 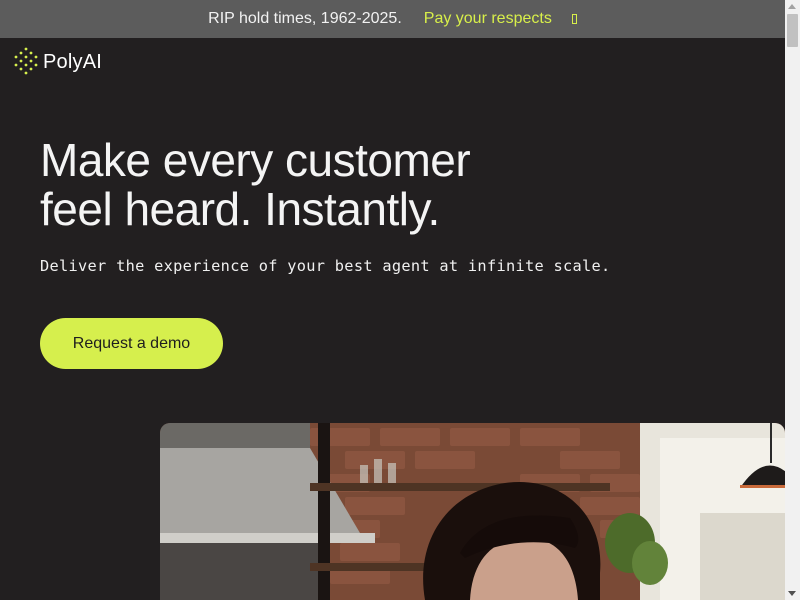 I want to click on page-scrollbar, so click(x=792, y=300).